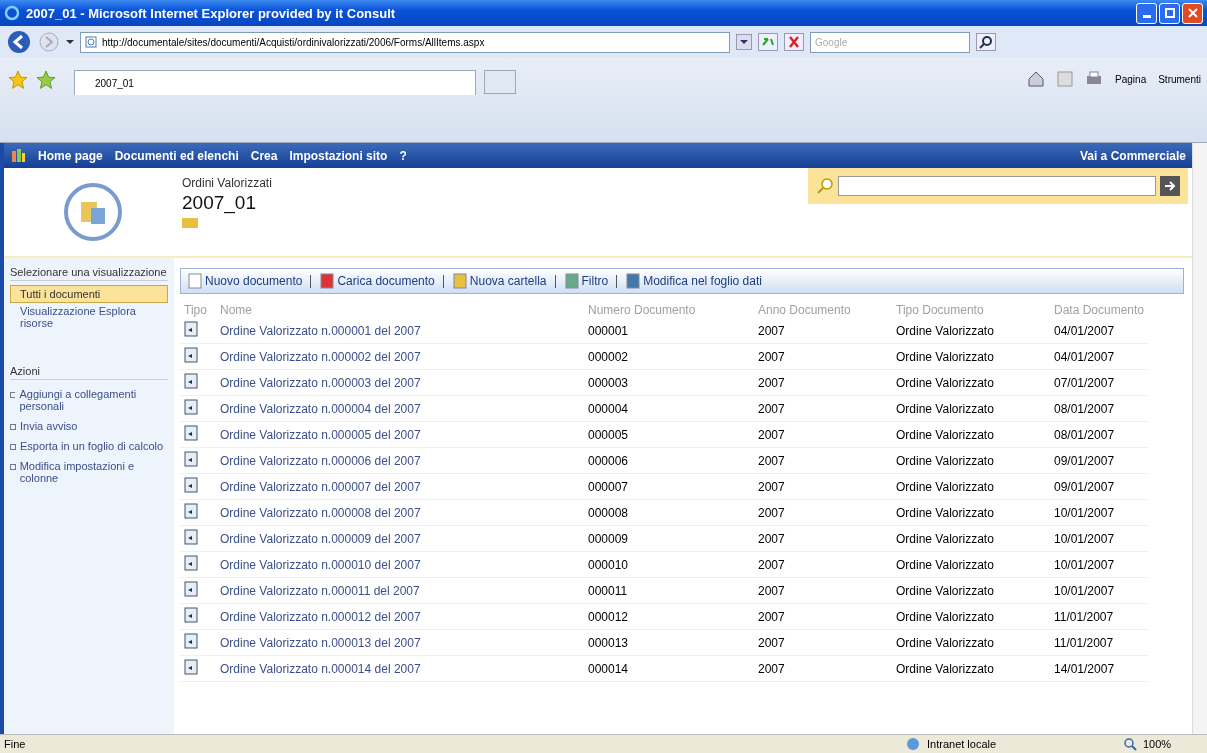 Image resolution: width=1207 pixels, height=753 pixels. What do you see at coordinates (1131, 79) in the screenshot?
I see `command-menu: Pagina` at bounding box center [1131, 79].